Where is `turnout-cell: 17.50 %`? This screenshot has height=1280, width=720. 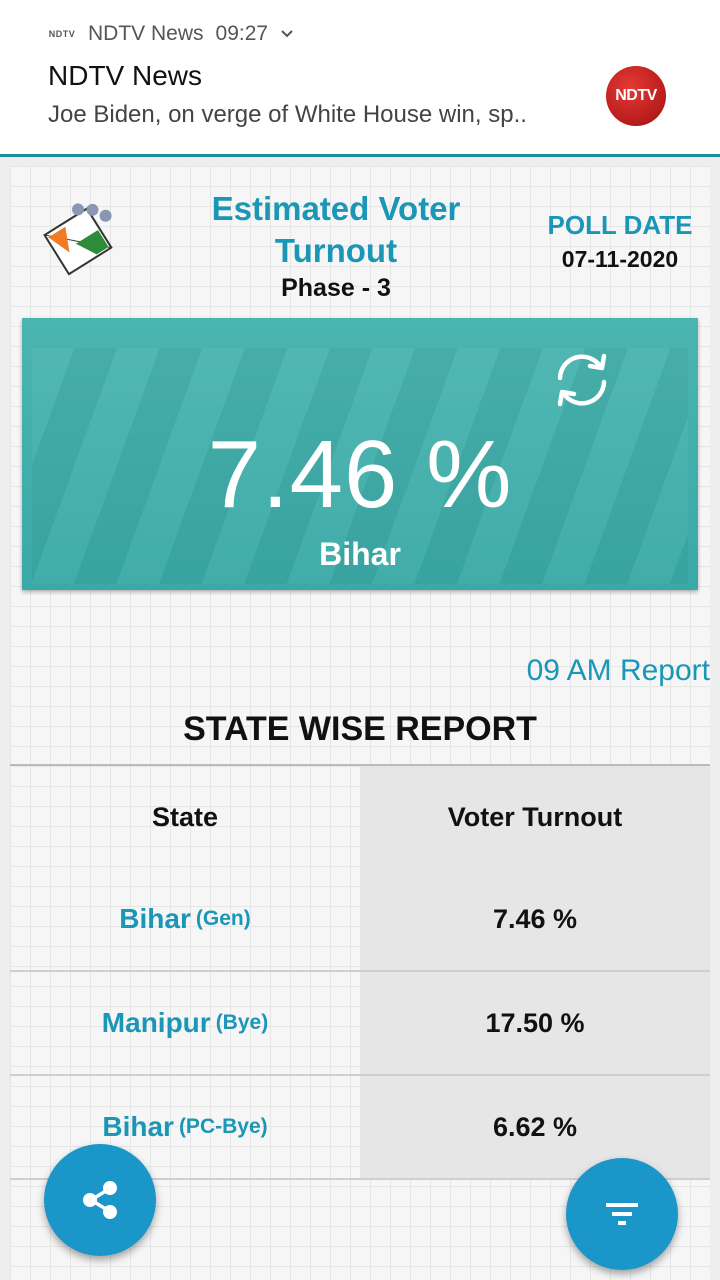 turnout-cell: 17.50 % is located at coordinates (535, 1023).